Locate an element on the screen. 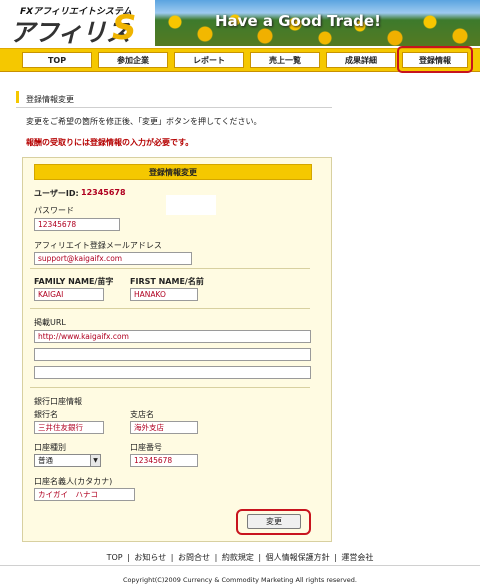  active-nav-highlight is located at coordinates (435, 59).